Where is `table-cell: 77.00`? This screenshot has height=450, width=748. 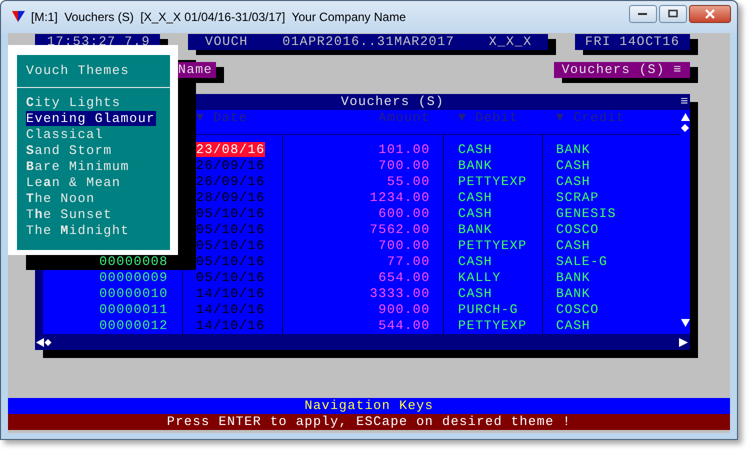 table-cell: 77.00 is located at coordinates (408, 261).